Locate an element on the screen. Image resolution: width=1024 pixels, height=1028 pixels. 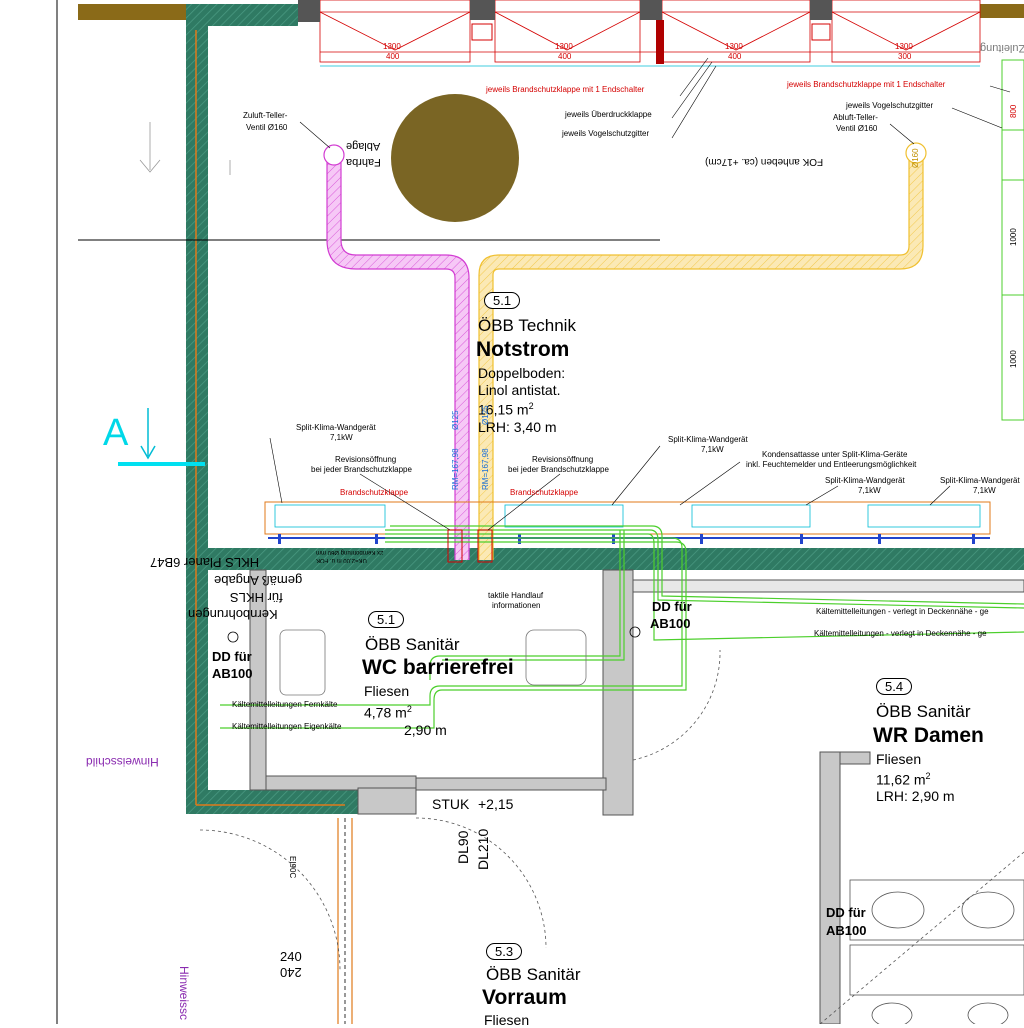
washbasins is located at coordinates (936, 951).